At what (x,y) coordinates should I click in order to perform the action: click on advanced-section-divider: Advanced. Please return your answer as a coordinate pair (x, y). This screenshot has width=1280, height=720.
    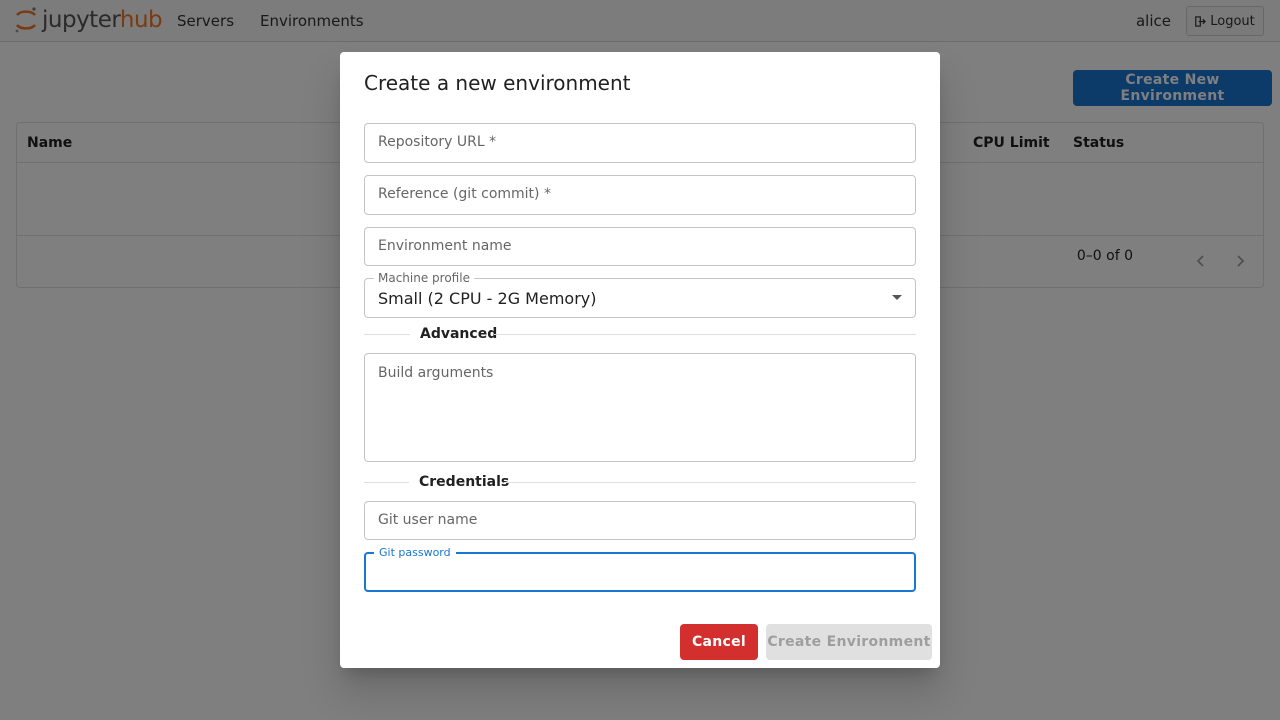
    Looking at the image, I should click on (640, 334).